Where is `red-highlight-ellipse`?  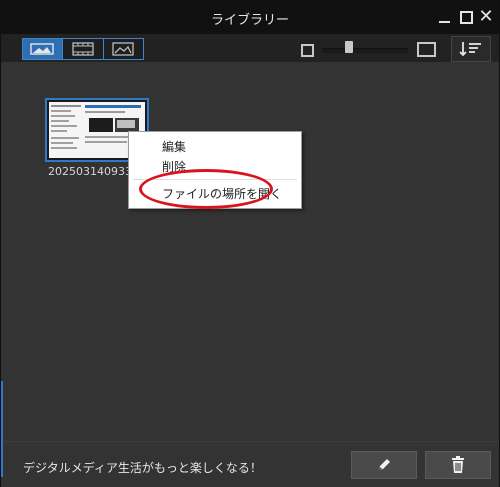 red-highlight-ellipse is located at coordinates (206, 189).